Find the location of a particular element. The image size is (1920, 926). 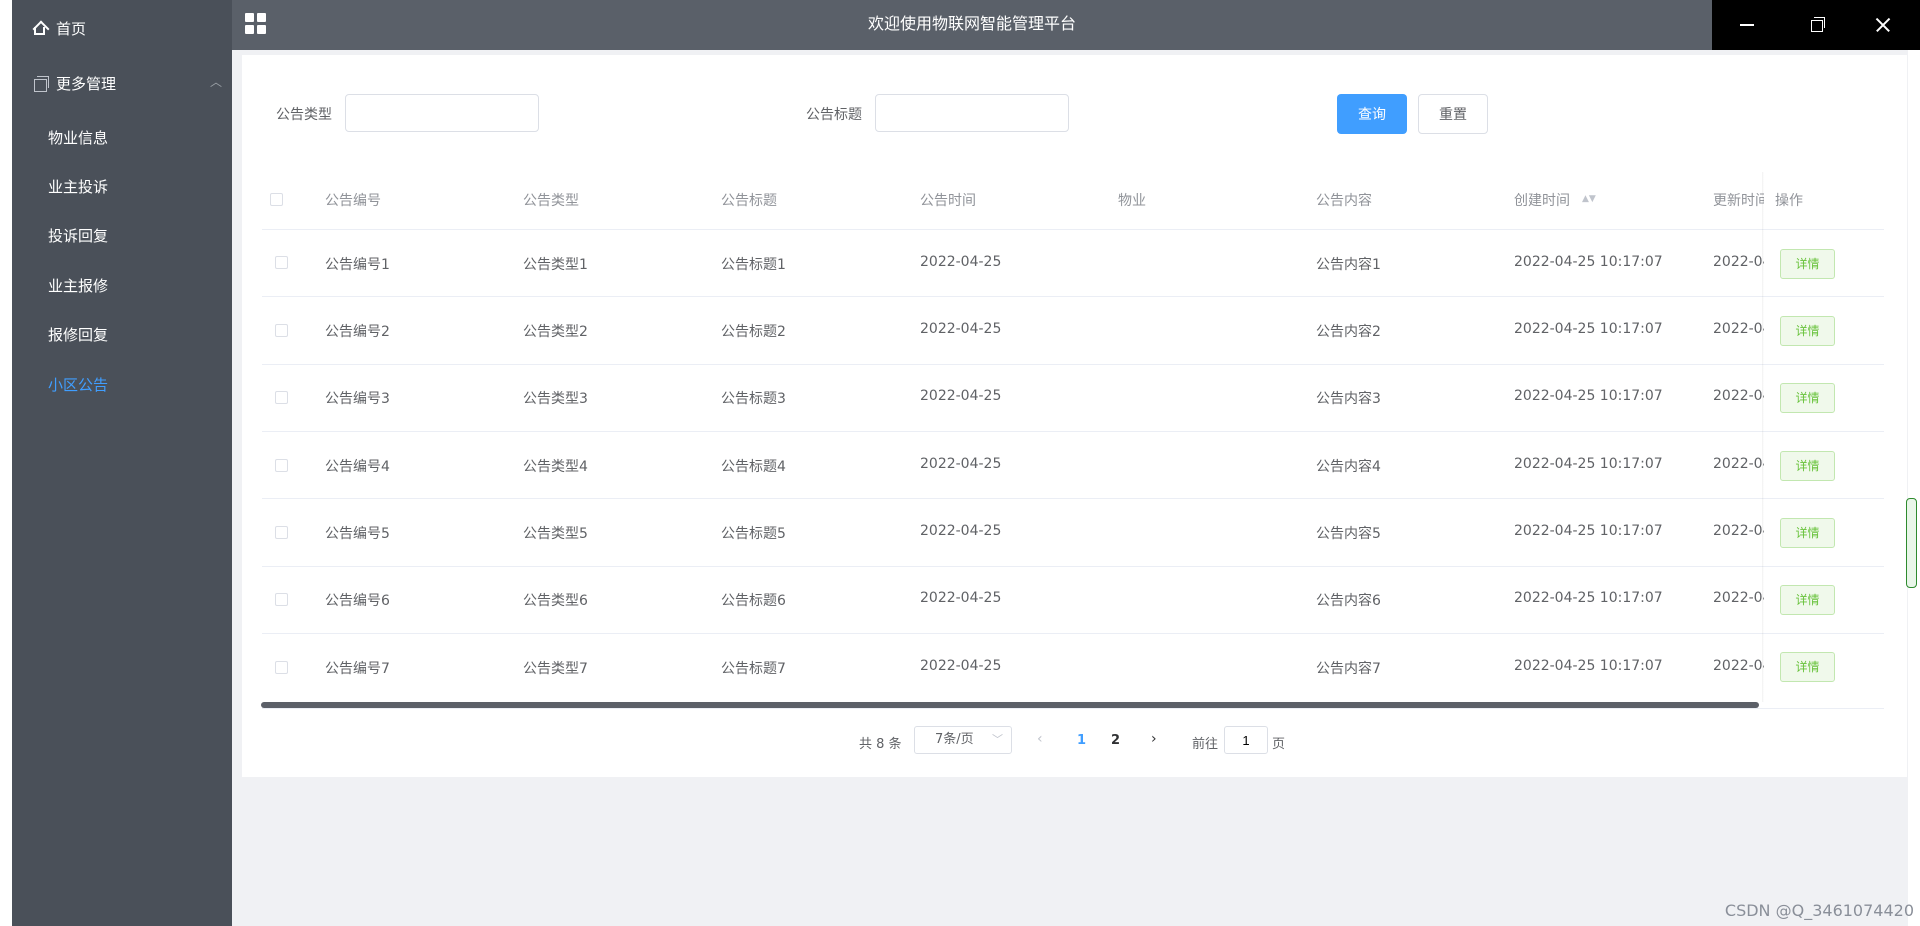

prev-page-icon: ‹ is located at coordinates (1040, 739).